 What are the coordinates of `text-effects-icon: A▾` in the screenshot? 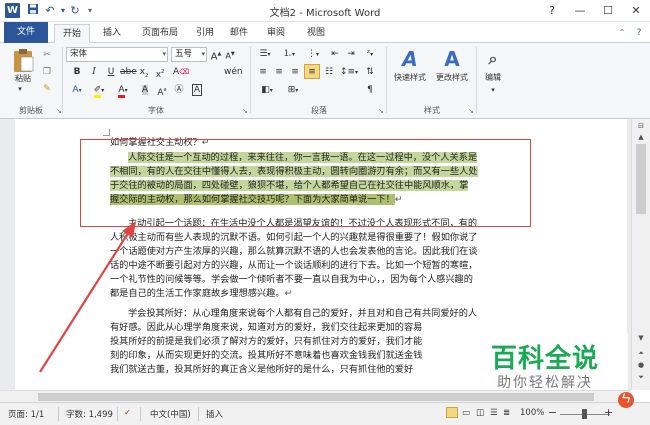 It's located at (77, 90).